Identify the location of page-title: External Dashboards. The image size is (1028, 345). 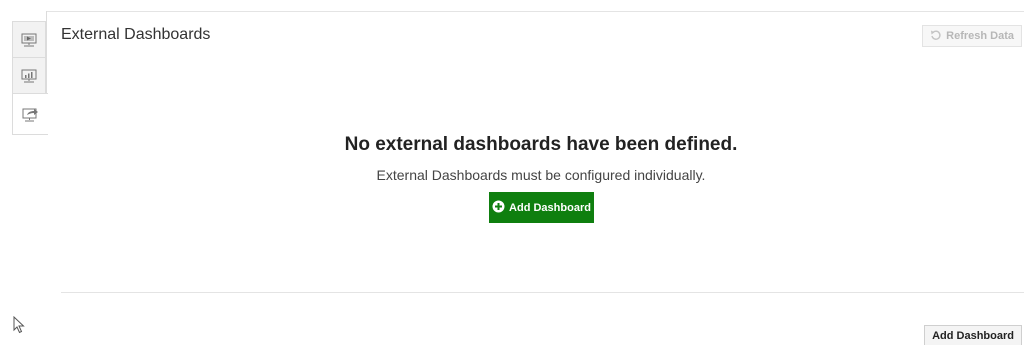
(136, 34).